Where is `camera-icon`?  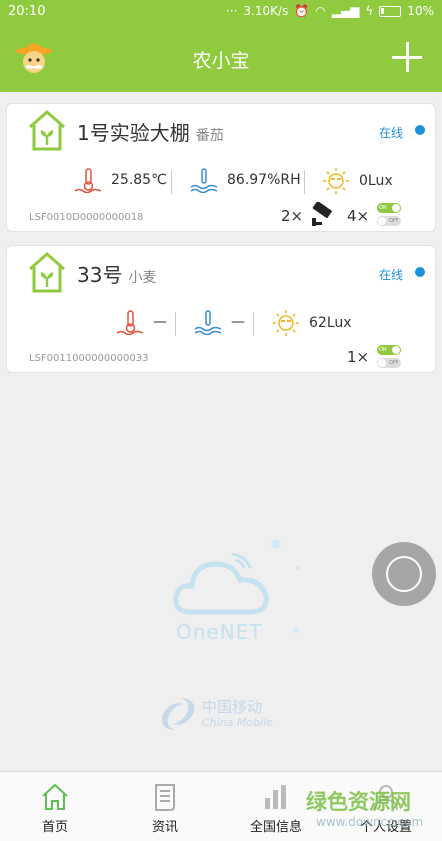 camera-icon is located at coordinates (322, 215).